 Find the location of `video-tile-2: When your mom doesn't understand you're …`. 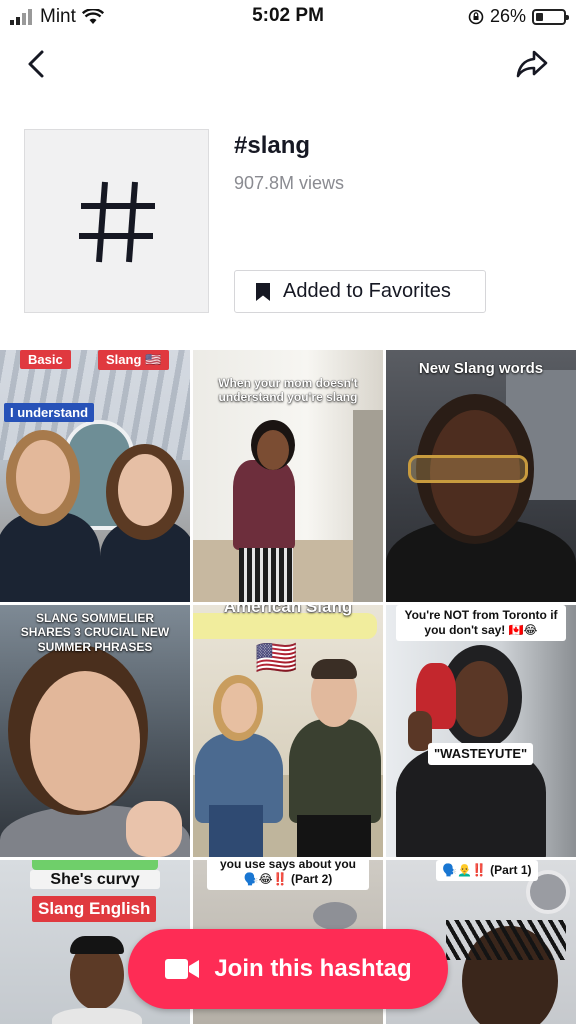

video-tile-2: When your mom doesn't understand you're … is located at coordinates (288, 476).